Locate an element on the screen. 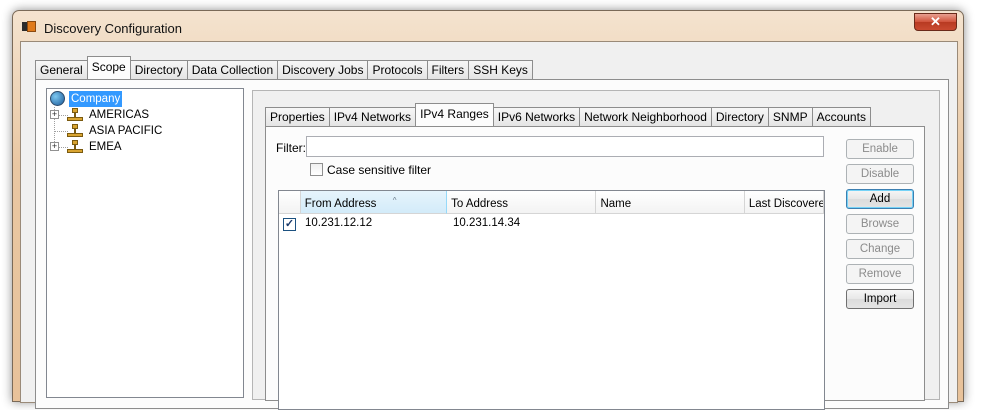 The image size is (981, 410). tree-item-asia-pacific: ASIA PACIFIC is located at coordinates (145, 131).